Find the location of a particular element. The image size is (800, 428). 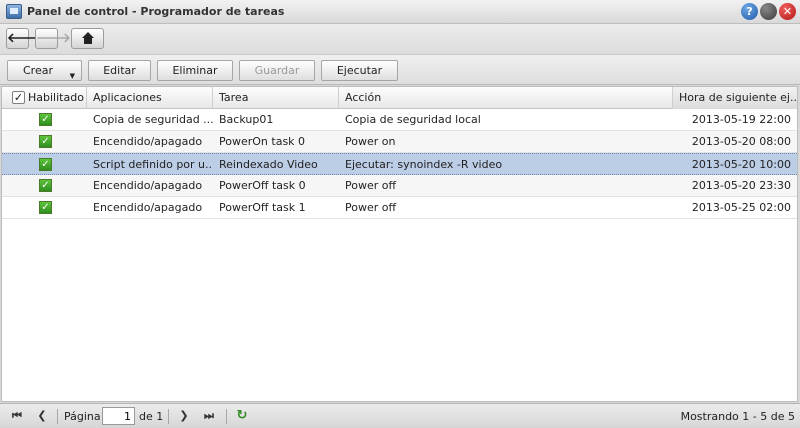

next-page-icon: ❯ is located at coordinates (184, 416).